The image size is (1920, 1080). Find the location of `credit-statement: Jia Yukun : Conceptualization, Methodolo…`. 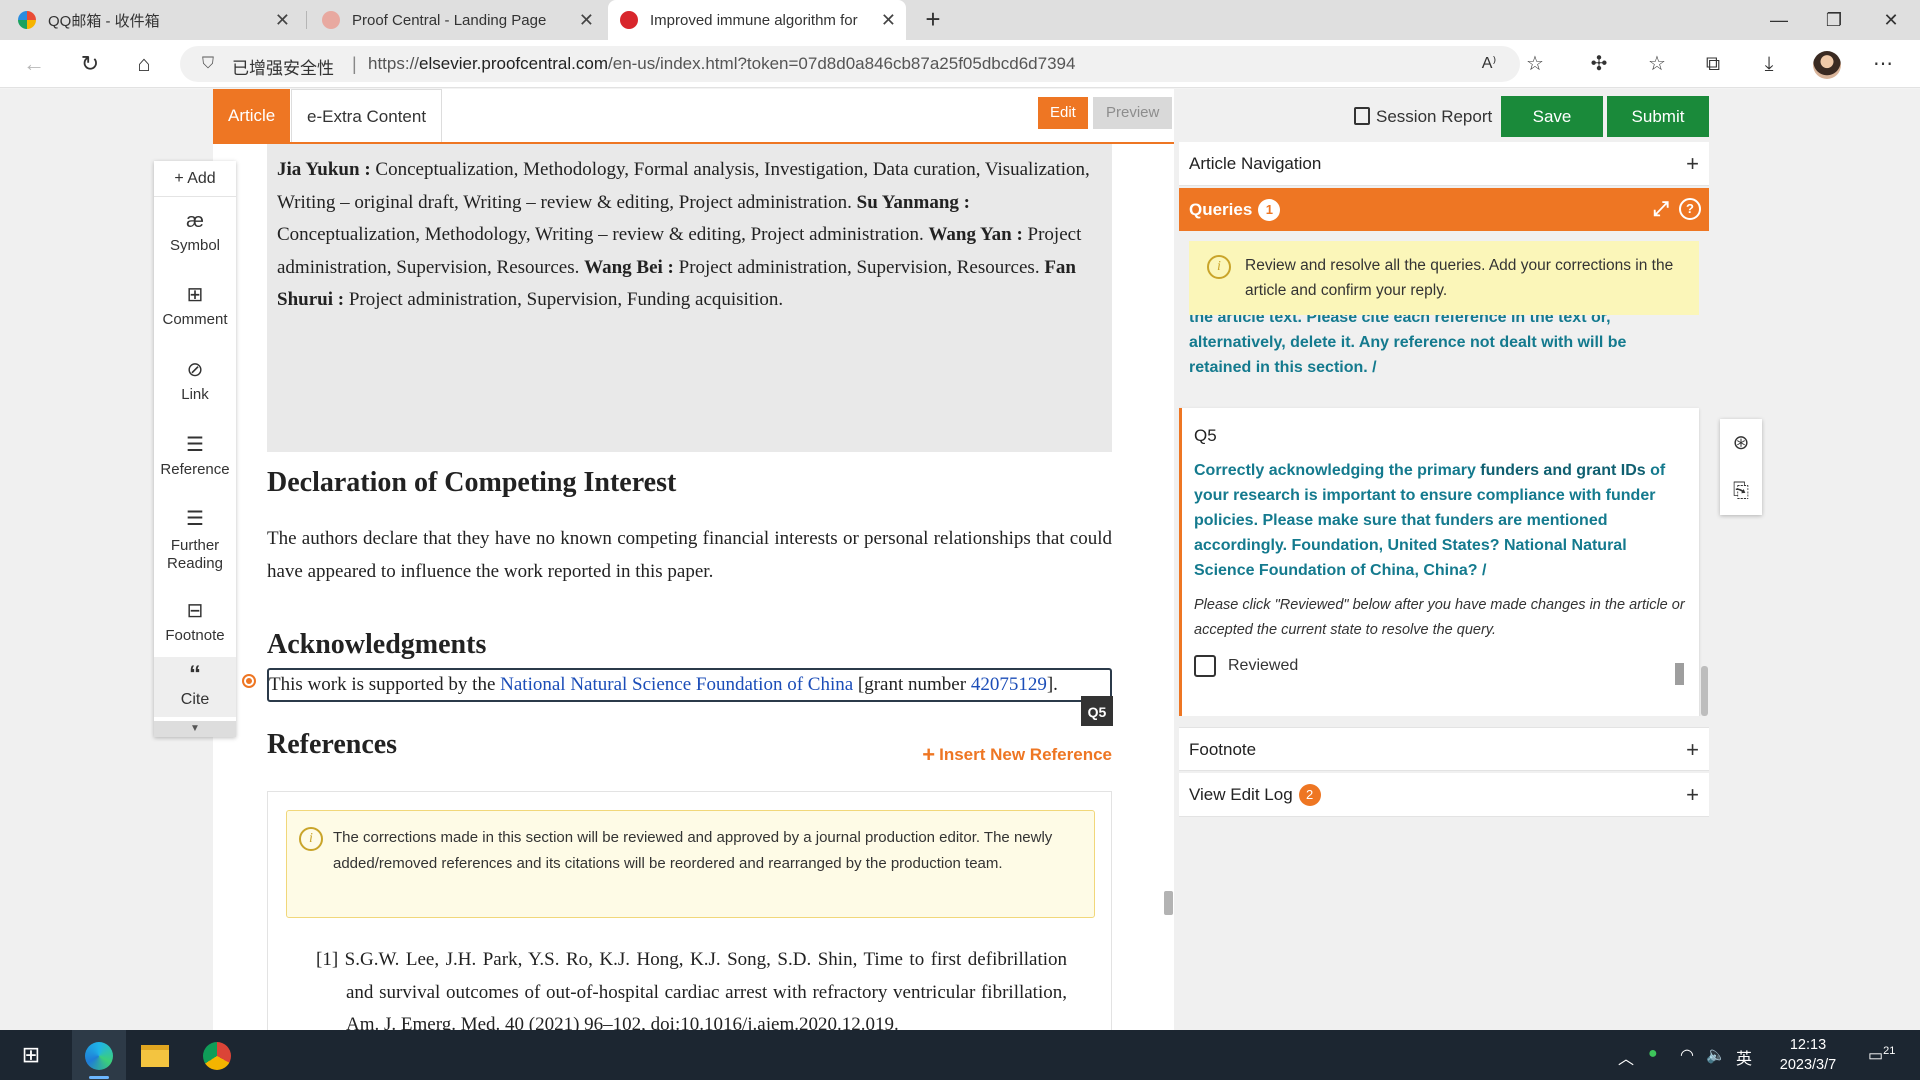

credit-statement: Jia Yukun : Conceptualization, Methodolo… is located at coordinates (689, 298).